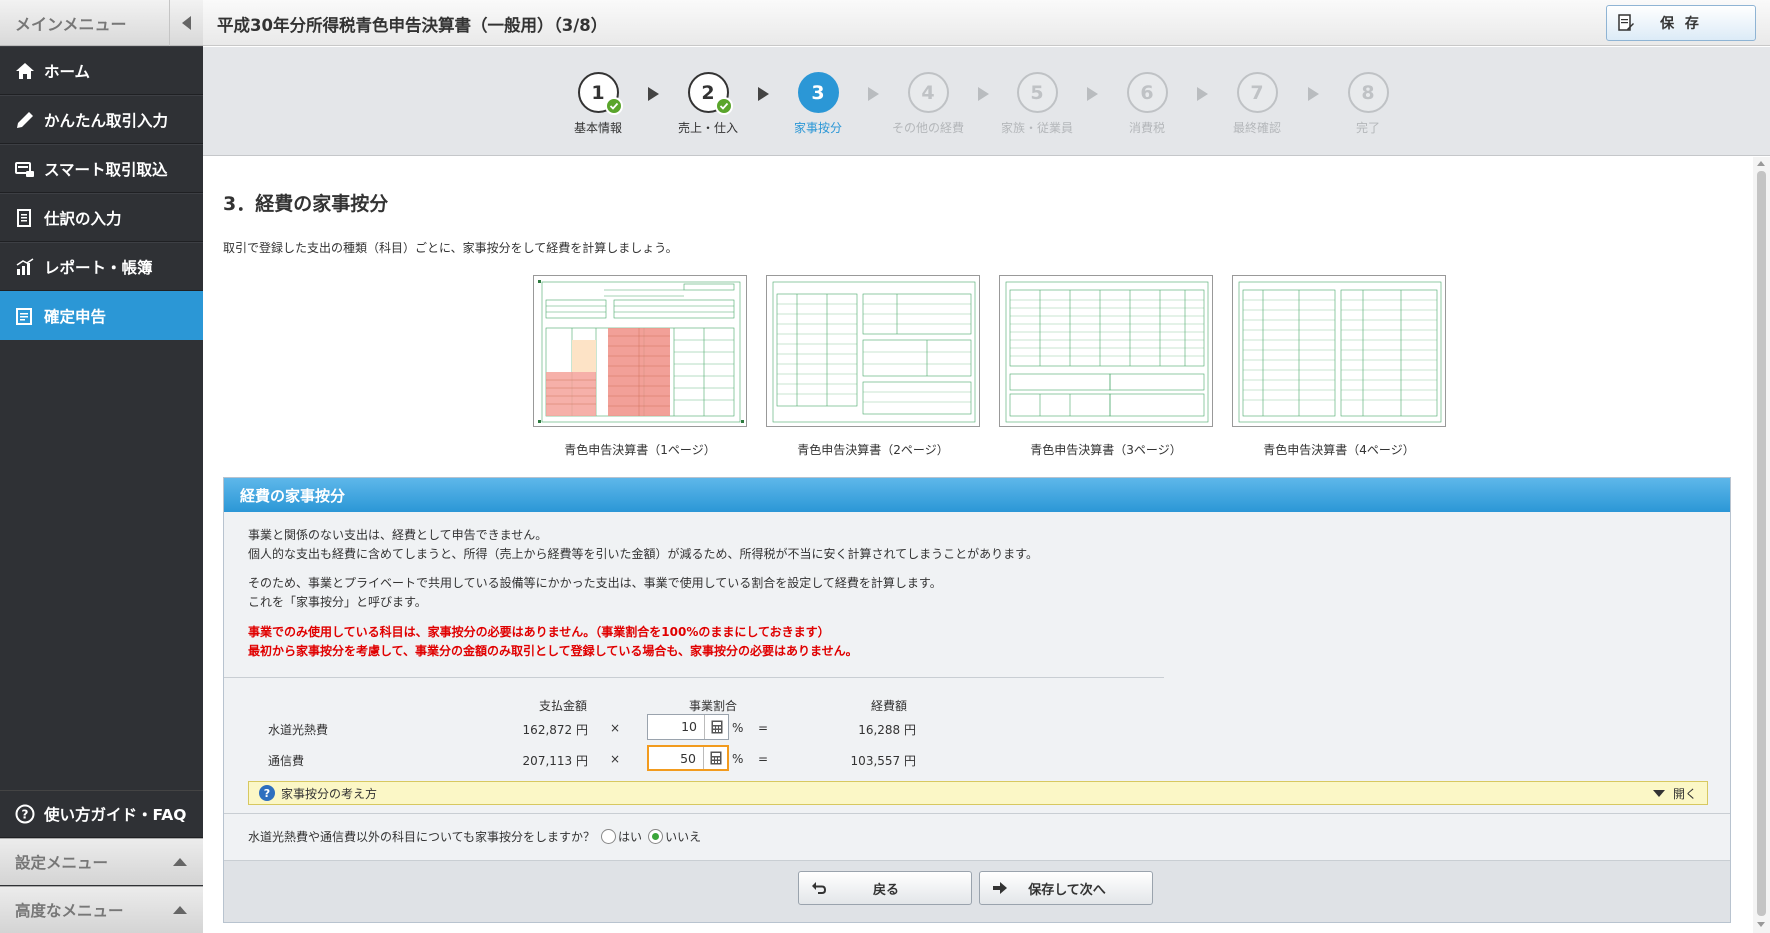  What do you see at coordinates (986, 23) in the screenshot?
I see `header-bar: 平成30年分所得税青色申告決算書（一般用）（3/8） 保 存` at bounding box center [986, 23].